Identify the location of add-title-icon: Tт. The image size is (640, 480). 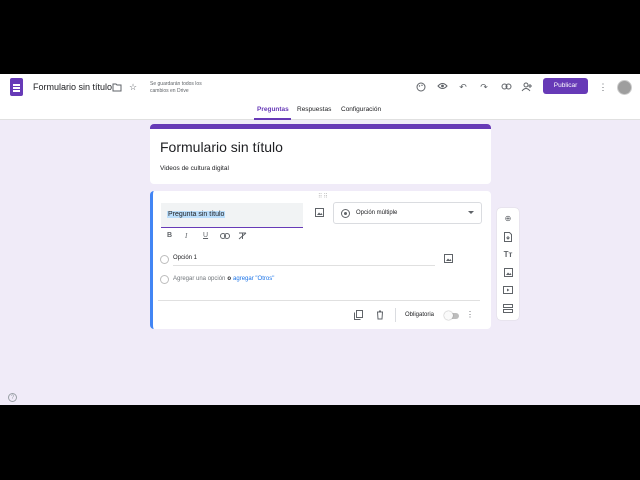
(508, 254).